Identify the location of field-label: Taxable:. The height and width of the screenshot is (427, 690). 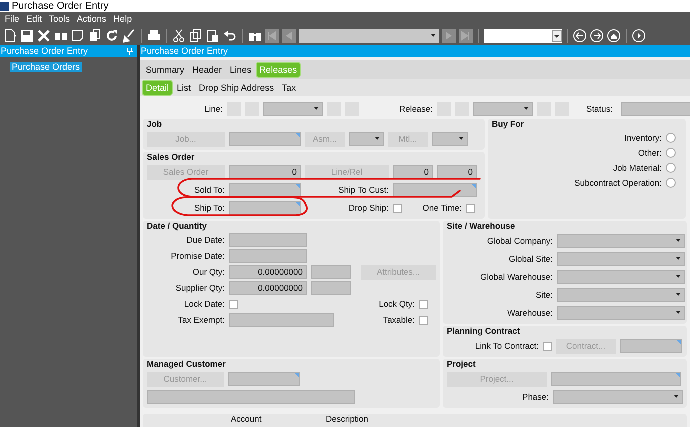
(399, 320).